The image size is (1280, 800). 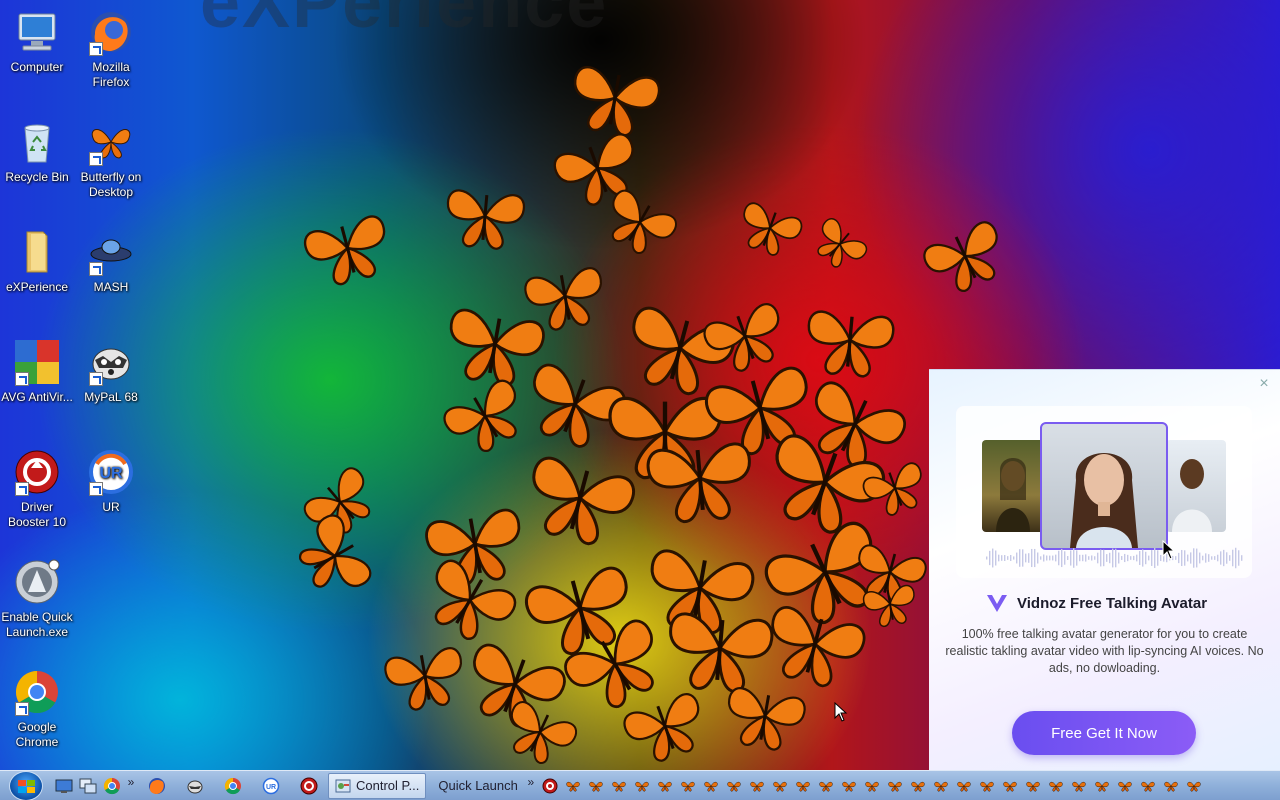 I want to click on avatar-main-woman, so click(x=1104, y=486).